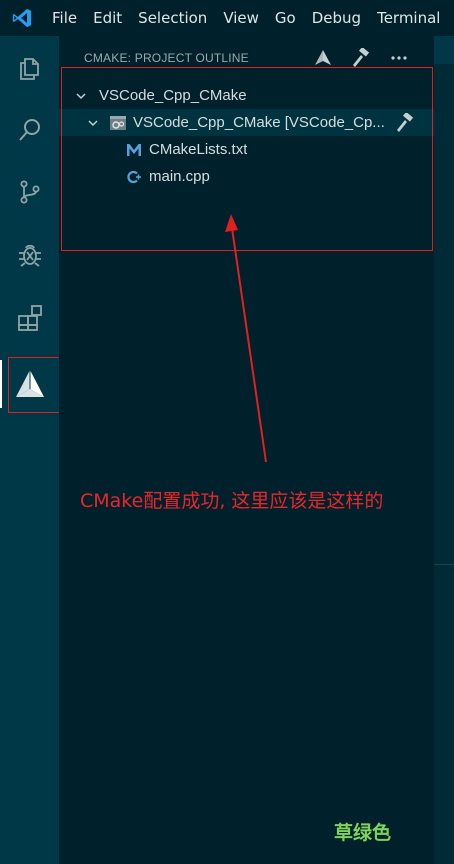  I want to click on files-icon, so click(29, 68).